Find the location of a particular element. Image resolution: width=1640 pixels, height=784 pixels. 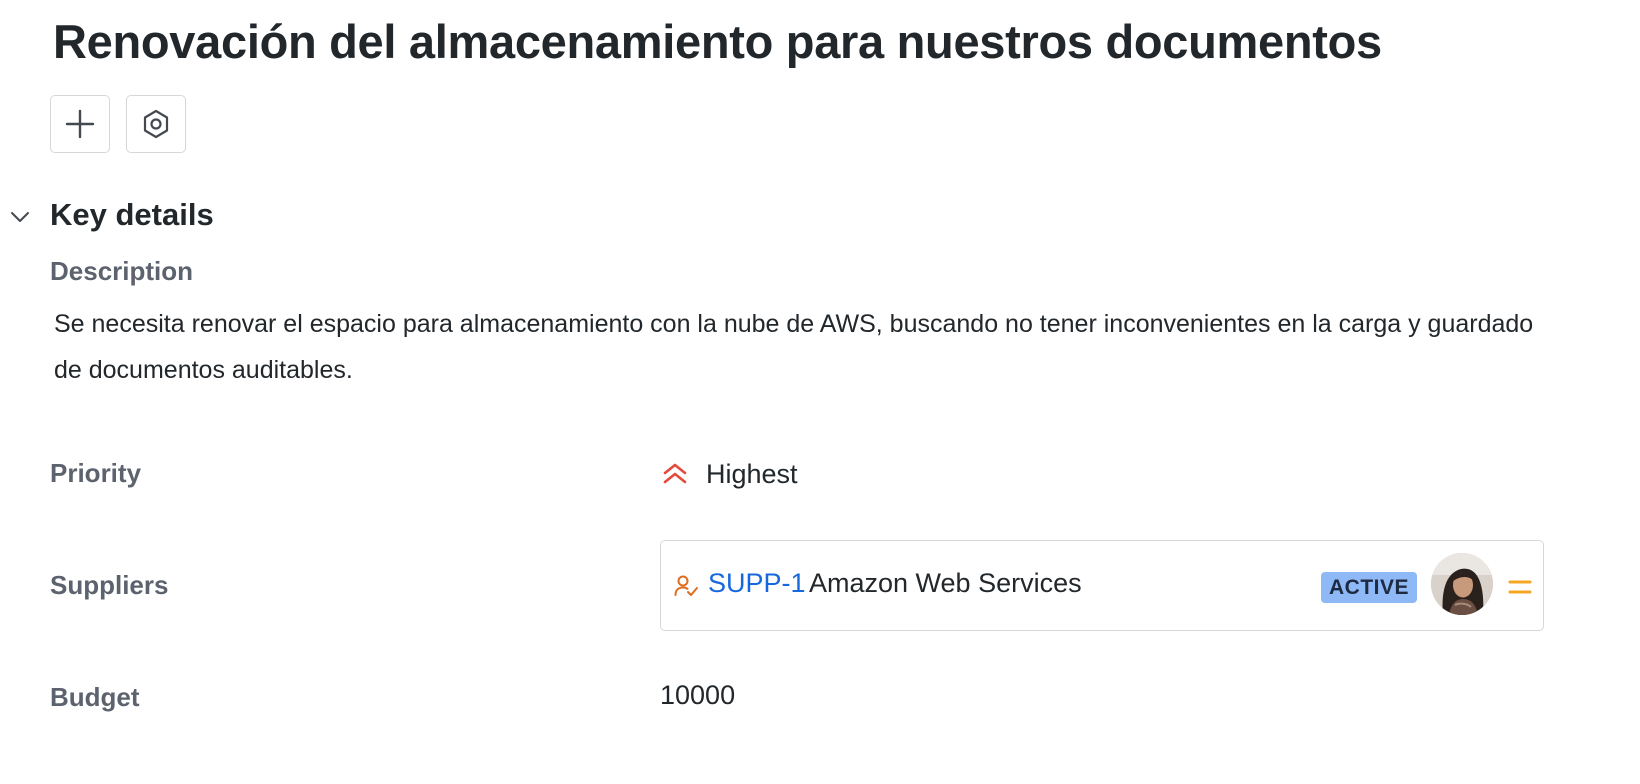

budget-value: 10000 is located at coordinates (697, 695).